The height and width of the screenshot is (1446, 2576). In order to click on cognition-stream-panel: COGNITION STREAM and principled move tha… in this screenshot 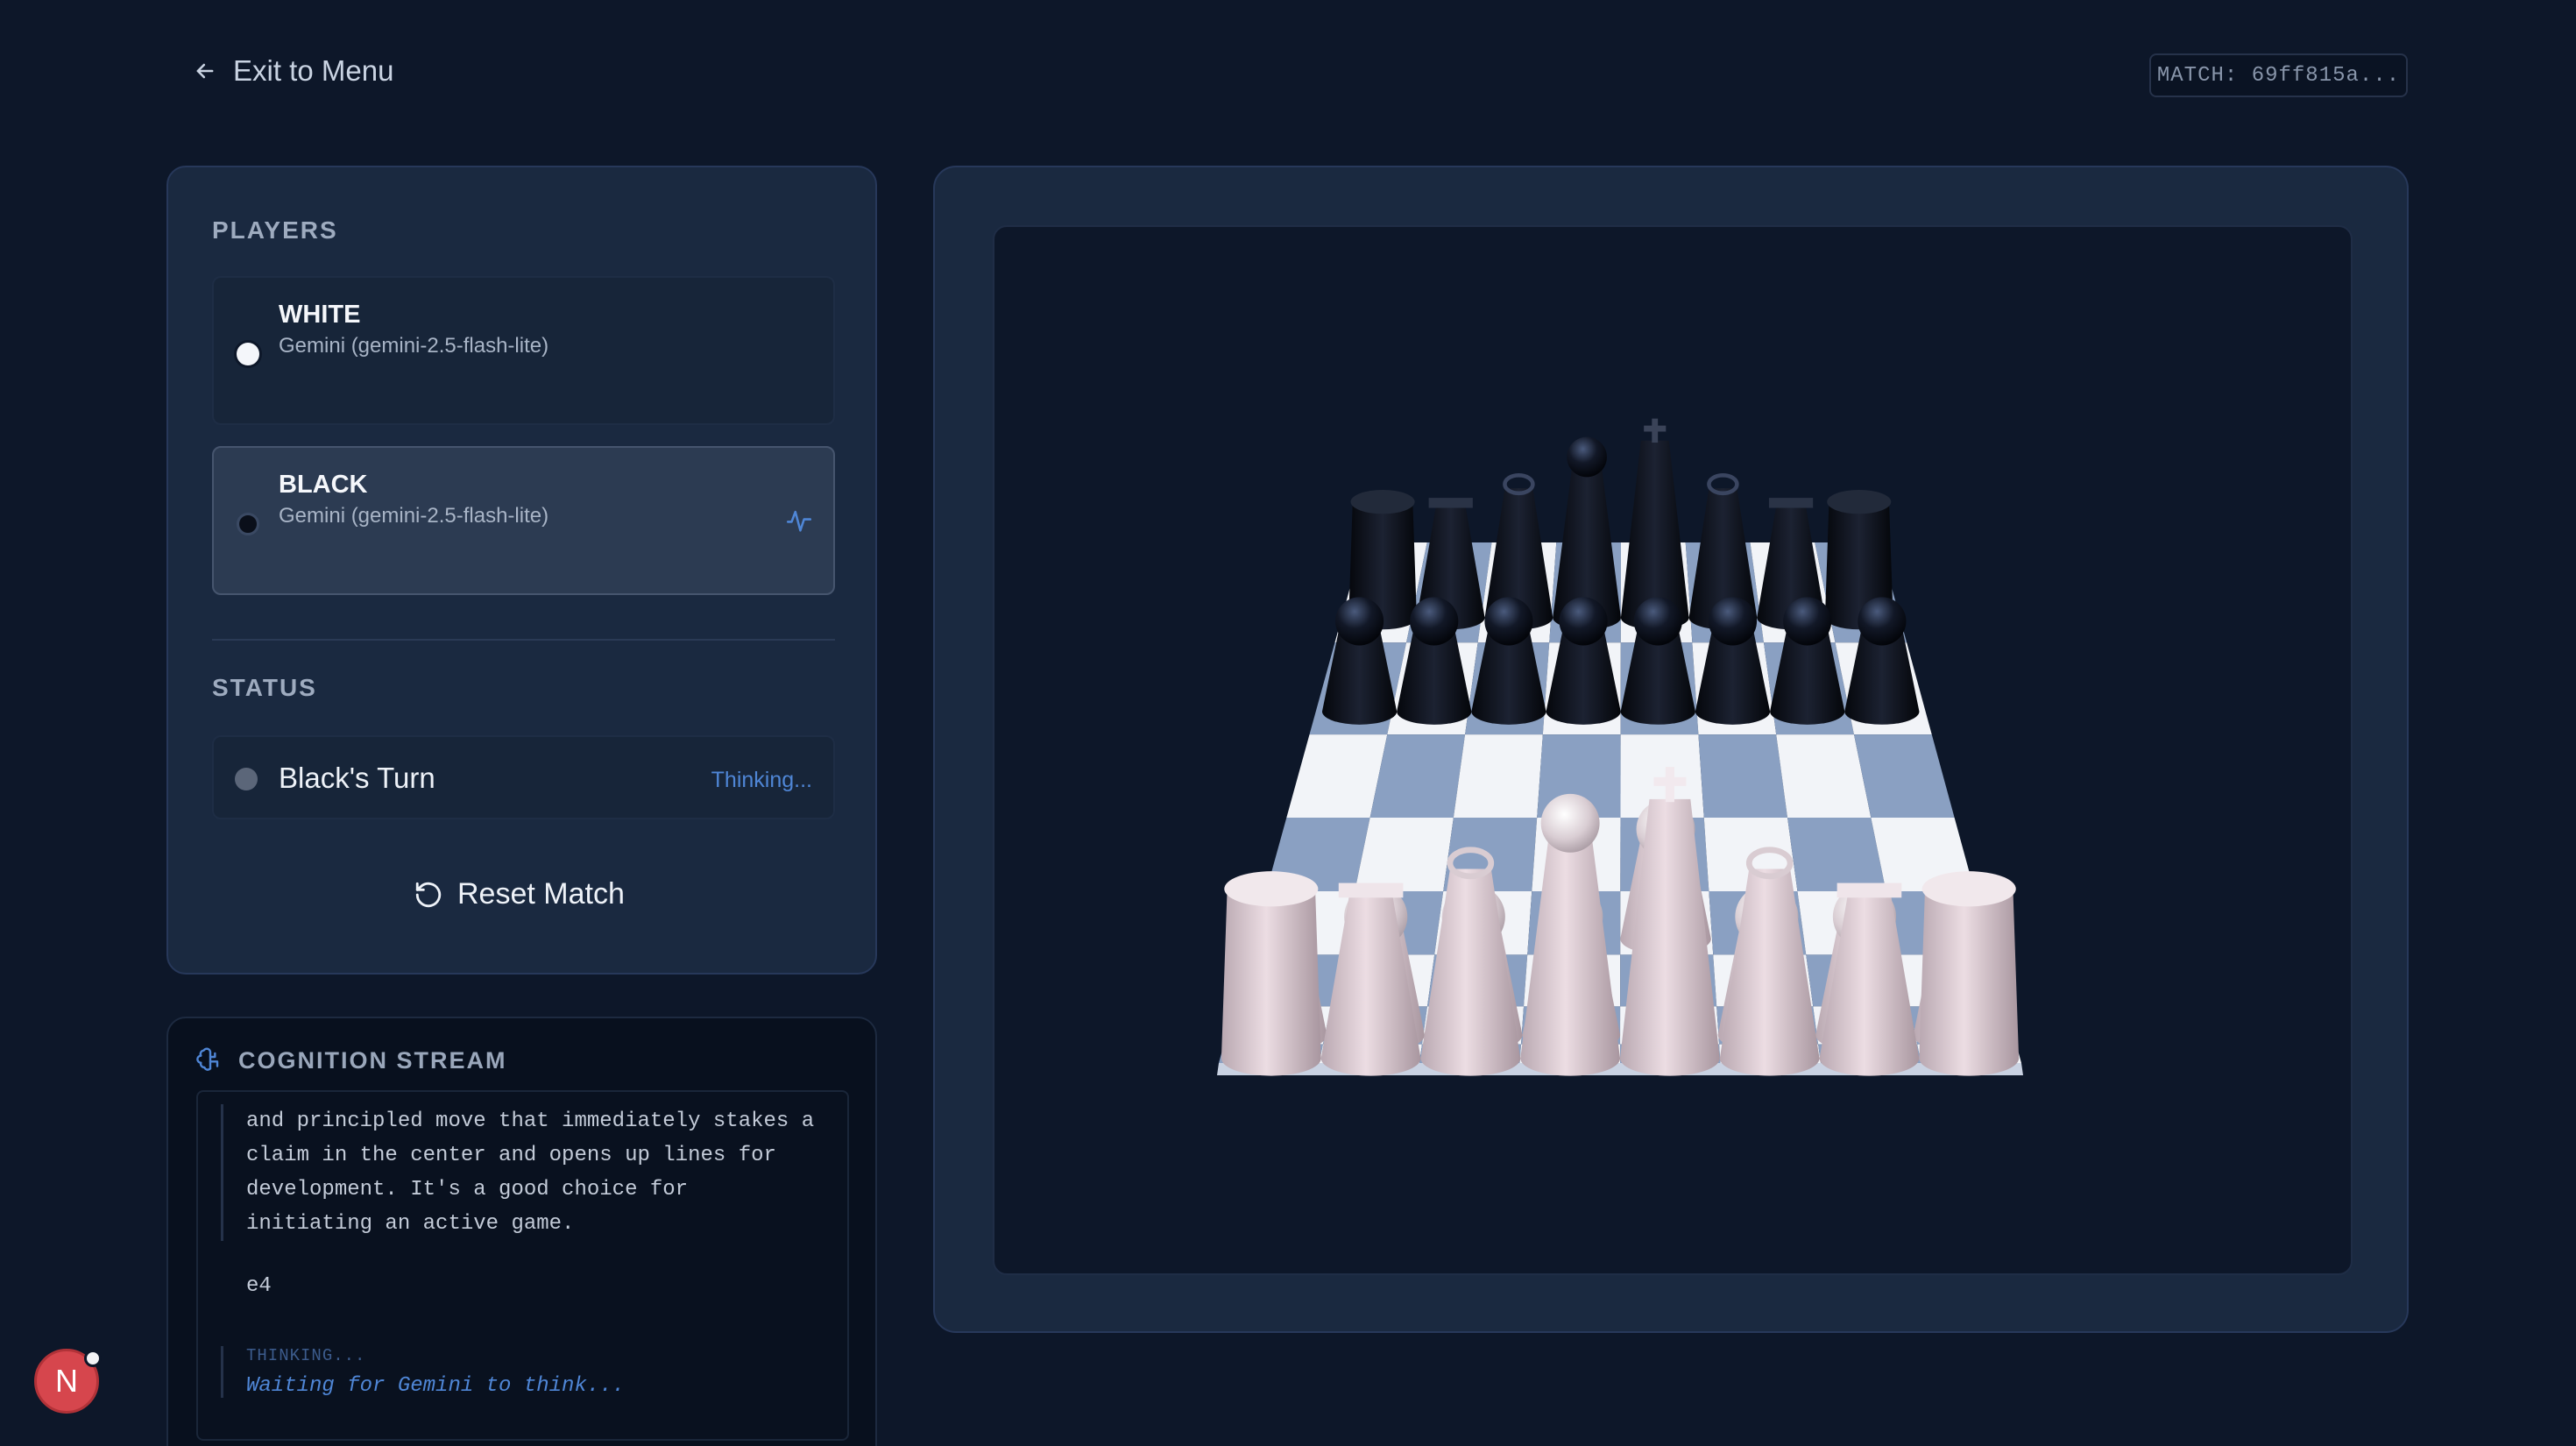, I will do `click(521, 1231)`.